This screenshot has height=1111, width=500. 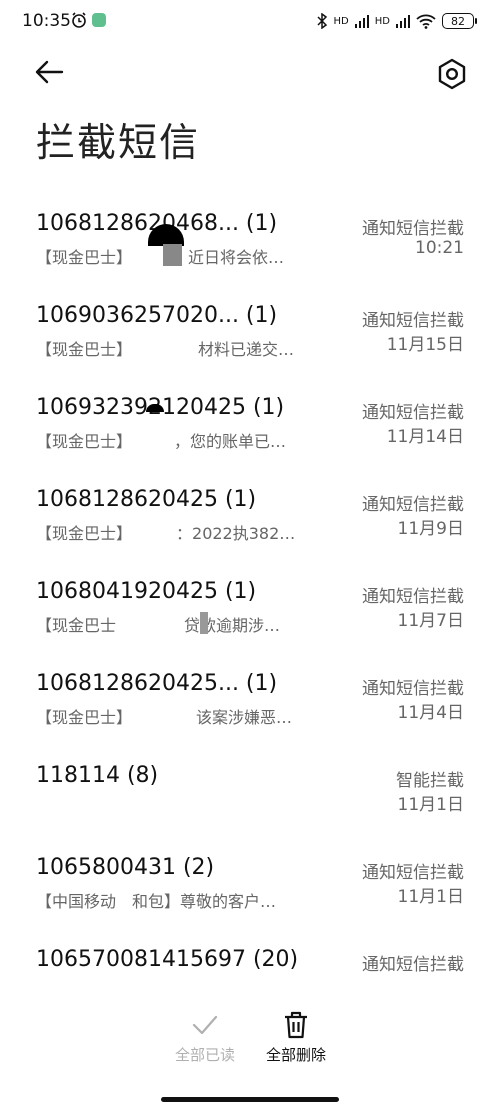 I want to click on status-time: 10:35, so click(x=46, y=21).